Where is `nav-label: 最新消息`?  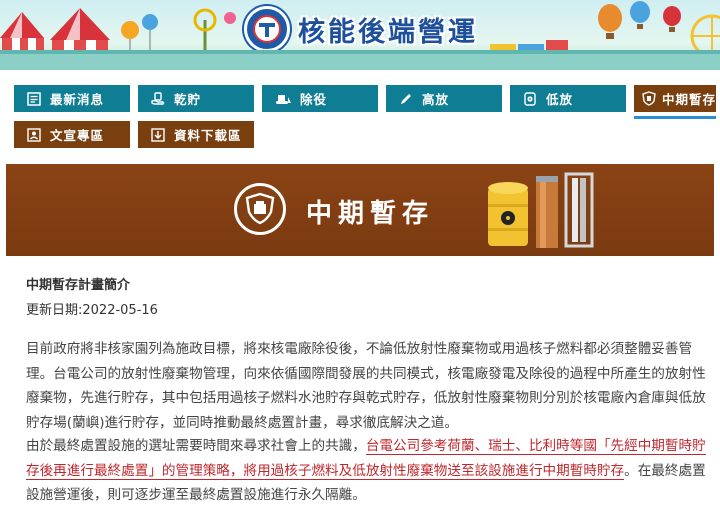 nav-label: 最新消息 is located at coordinates (77, 99).